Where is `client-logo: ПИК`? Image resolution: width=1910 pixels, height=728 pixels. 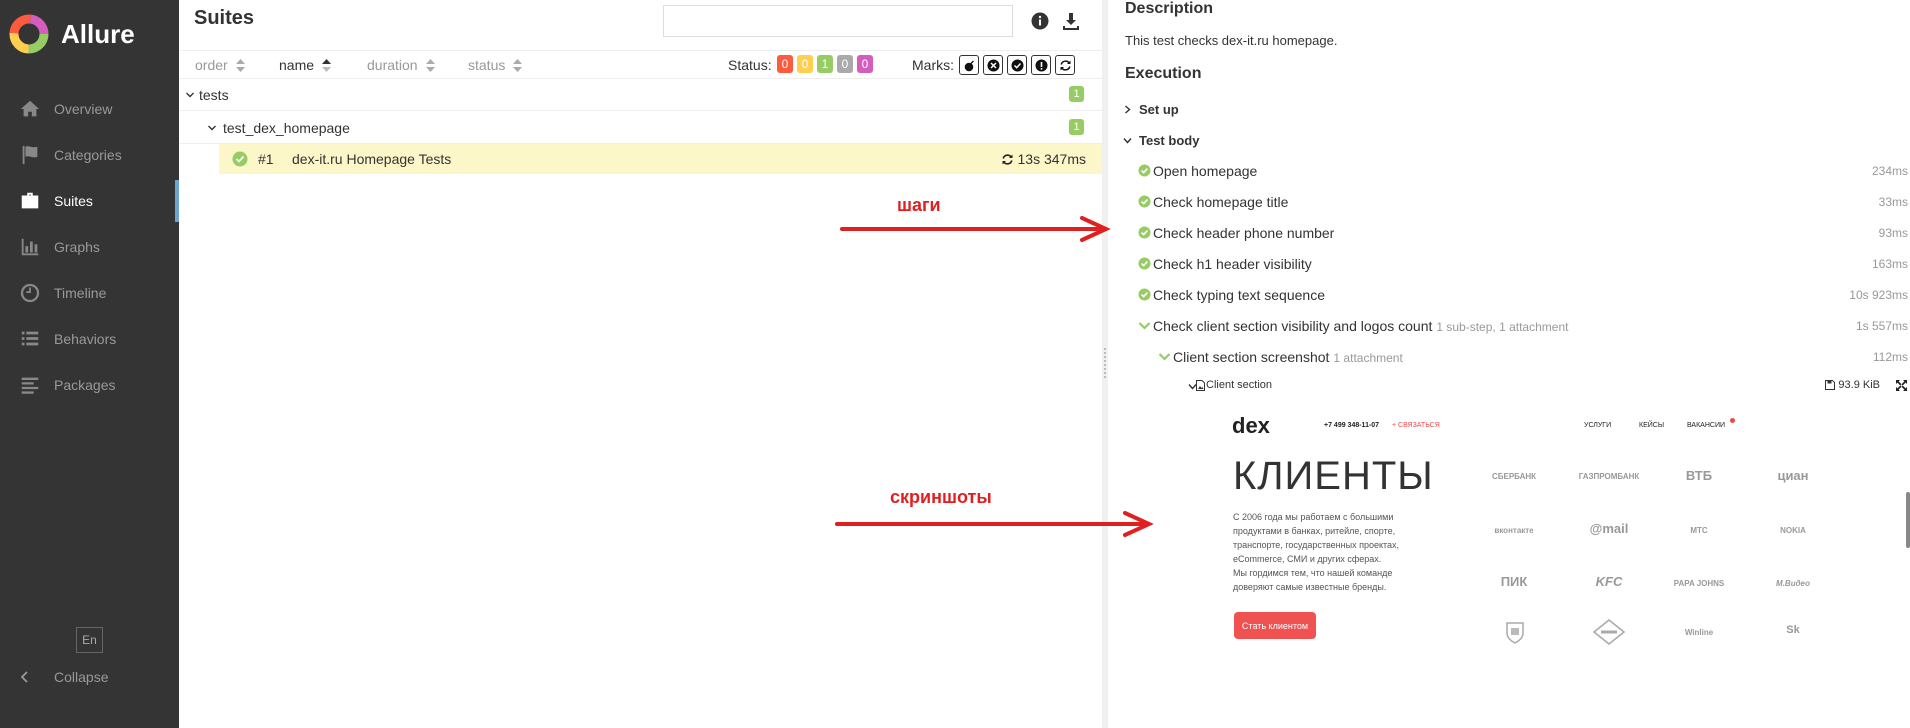
client-logo: ПИК is located at coordinates (1514, 581).